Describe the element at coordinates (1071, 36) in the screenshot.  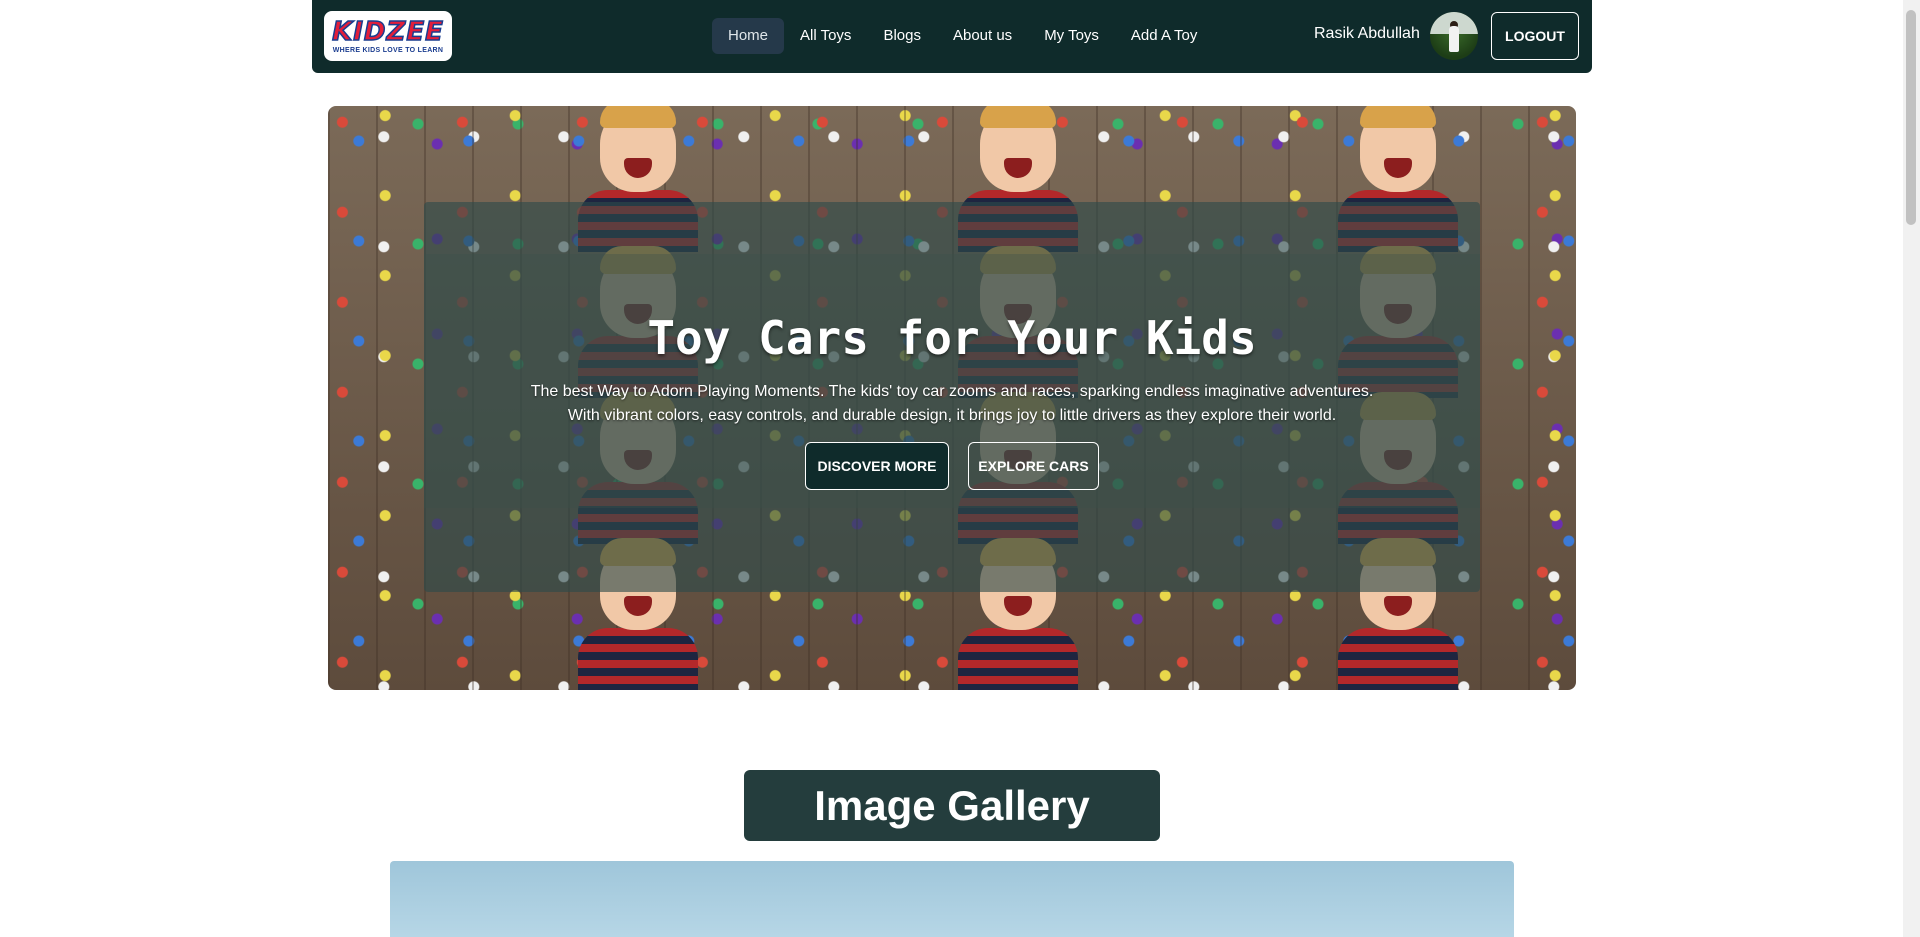
I see `nav-my-toys: My Toys` at that location.